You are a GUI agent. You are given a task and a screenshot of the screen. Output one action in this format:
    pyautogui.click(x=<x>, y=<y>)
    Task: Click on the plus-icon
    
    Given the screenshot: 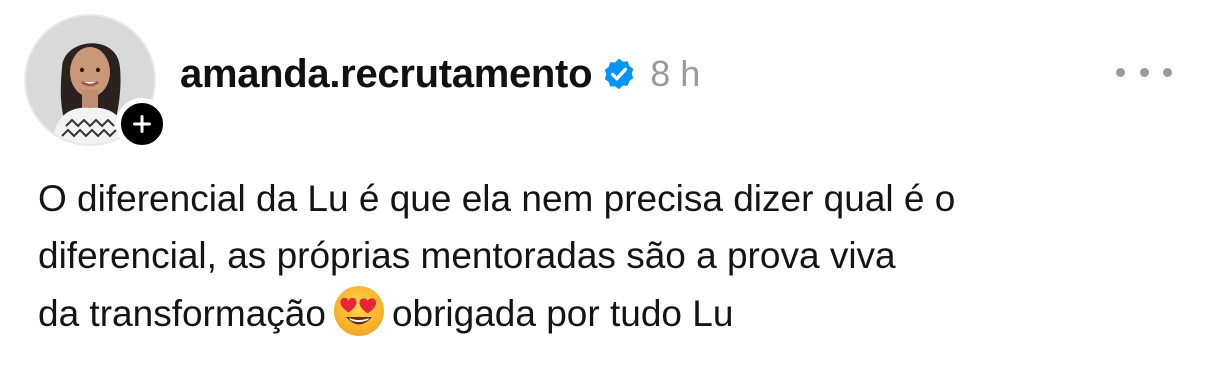 What is the action you would take?
    pyautogui.click(x=142, y=124)
    